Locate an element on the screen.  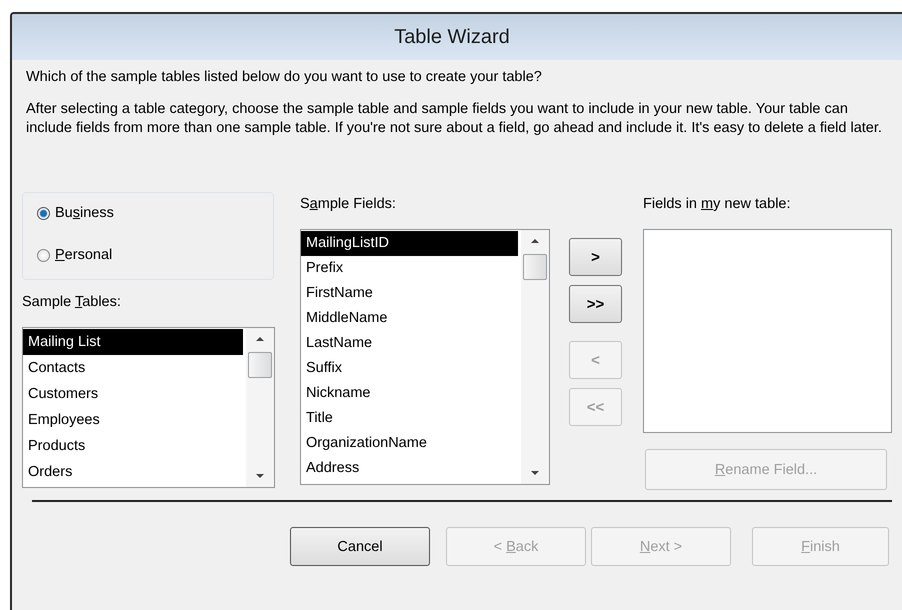
radio-option: Personal is located at coordinates (74, 255).